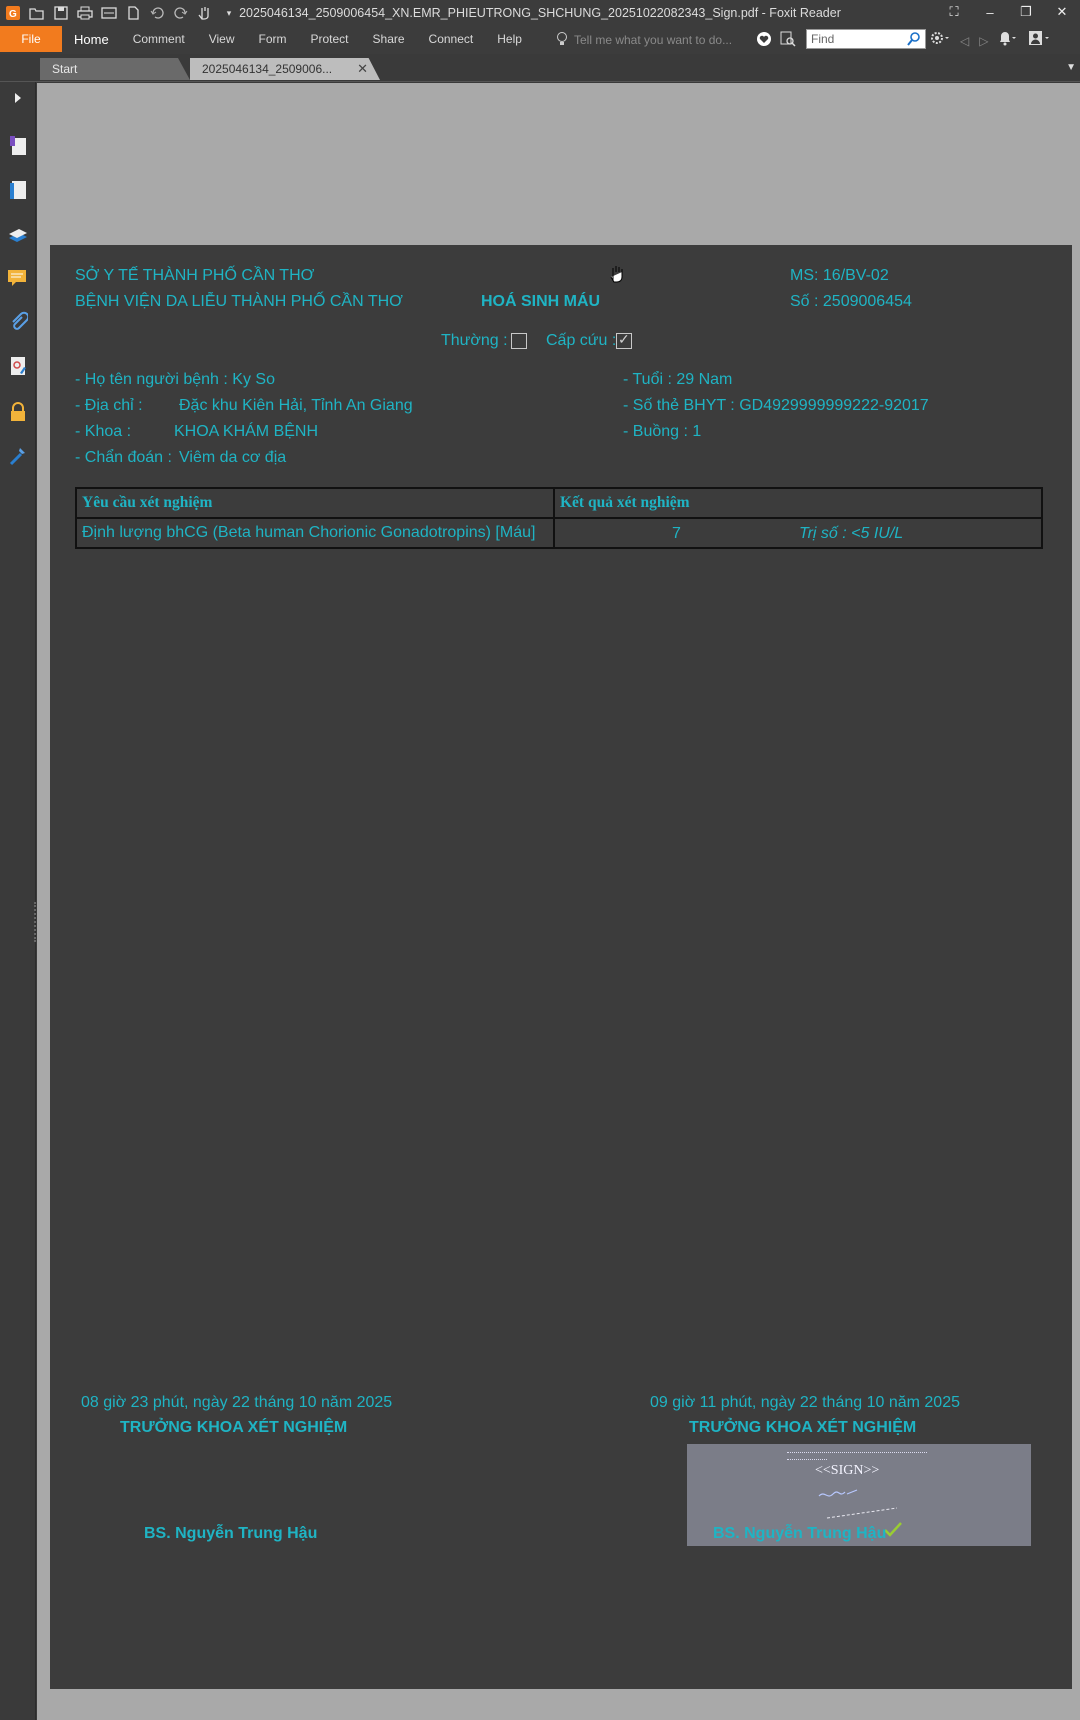  What do you see at coordinates (1026, 12) in the screenshot?
I see `restore-button: ❐` at bounding box center [1026, 12].